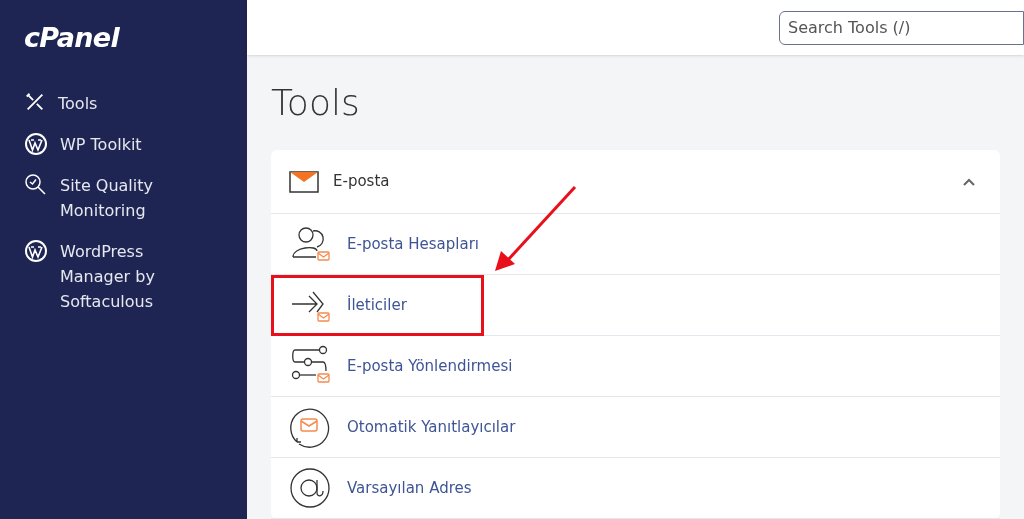 Image resolution: width=1024 pixels, height=519 pixels. What do you see at coordinates (35, 102) in the screenshot?
I see `tools-icon` at bounding box center [35, 102].